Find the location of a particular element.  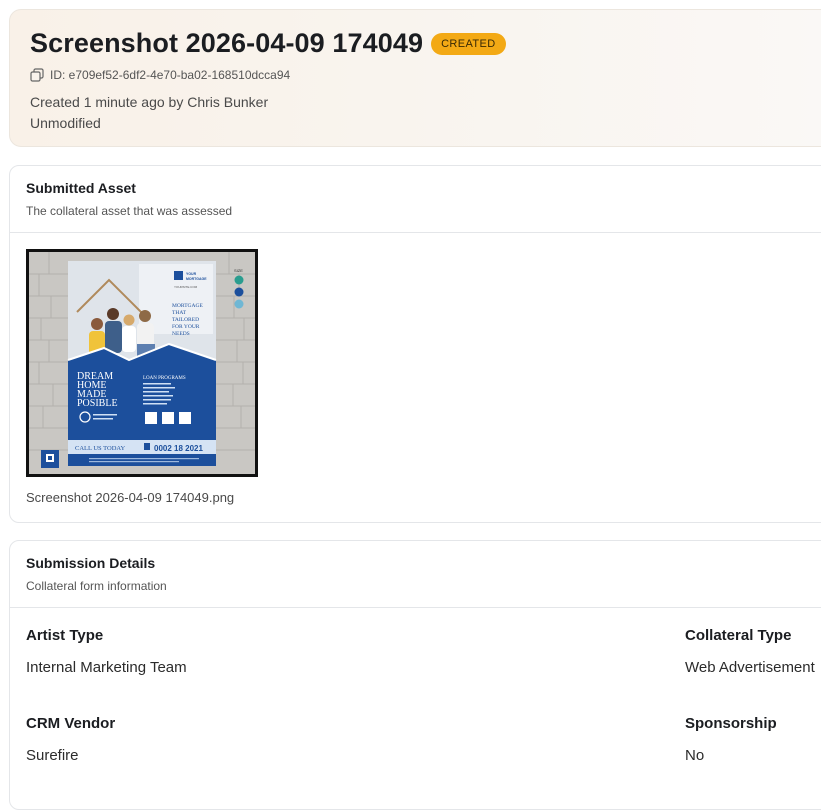

crm-vendor-value: Surefire is located at coordinates (52, 755).